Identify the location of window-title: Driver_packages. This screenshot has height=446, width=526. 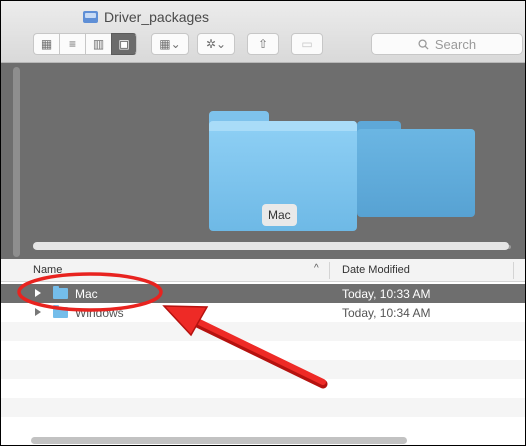
(146, 17).